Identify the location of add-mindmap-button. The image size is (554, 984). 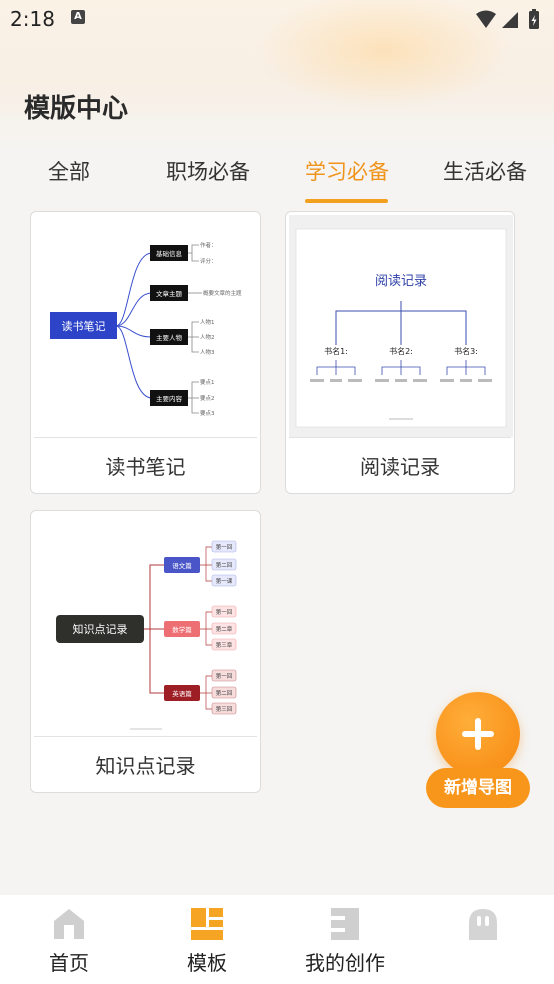
(478, 734).